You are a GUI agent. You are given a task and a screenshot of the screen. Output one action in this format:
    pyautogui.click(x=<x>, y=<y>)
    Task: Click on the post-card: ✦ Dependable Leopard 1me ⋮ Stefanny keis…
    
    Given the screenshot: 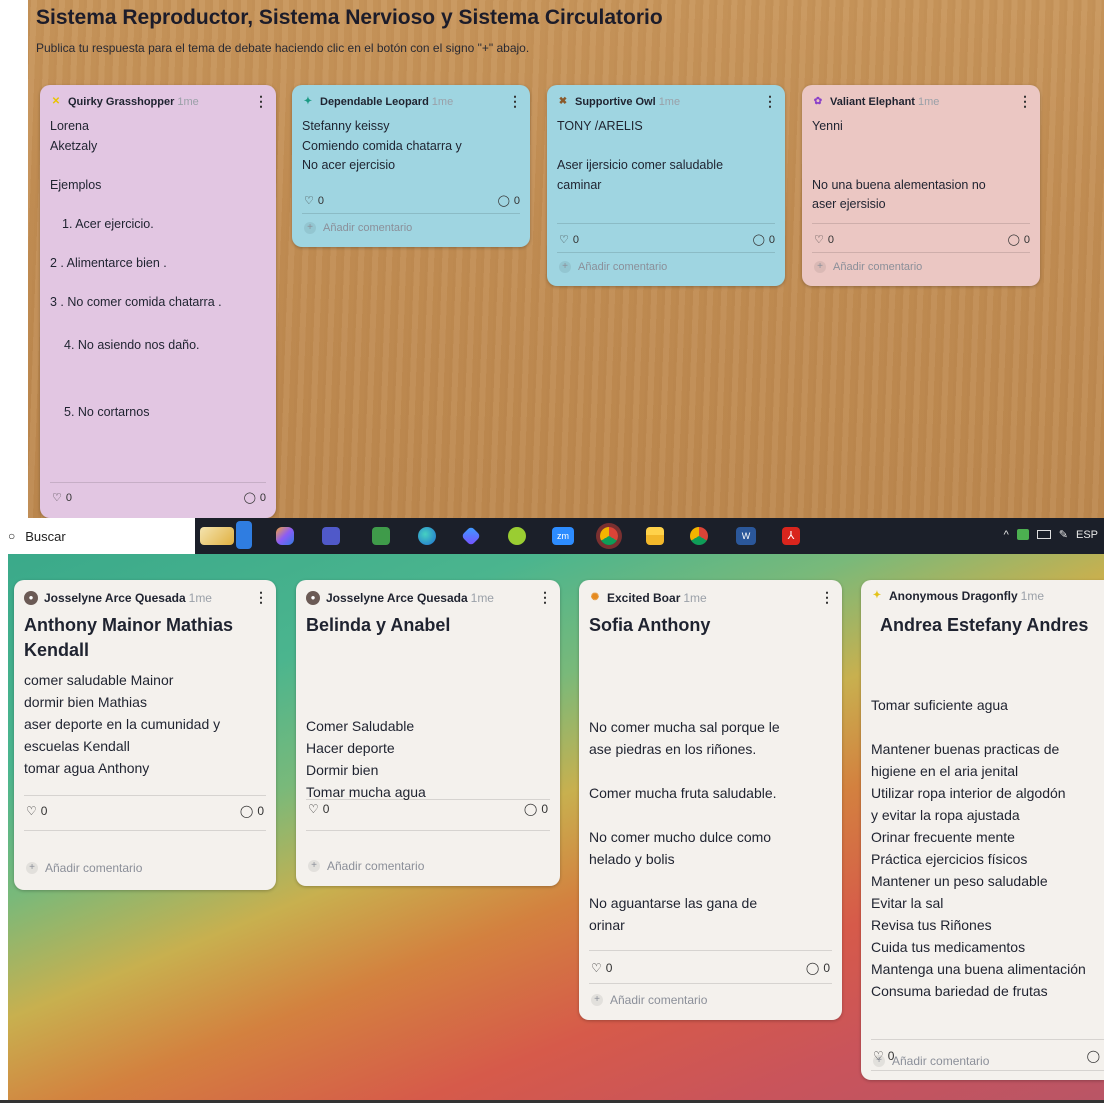 What is the action you would take?
    pyautogui.click(x=411, y=166)
    